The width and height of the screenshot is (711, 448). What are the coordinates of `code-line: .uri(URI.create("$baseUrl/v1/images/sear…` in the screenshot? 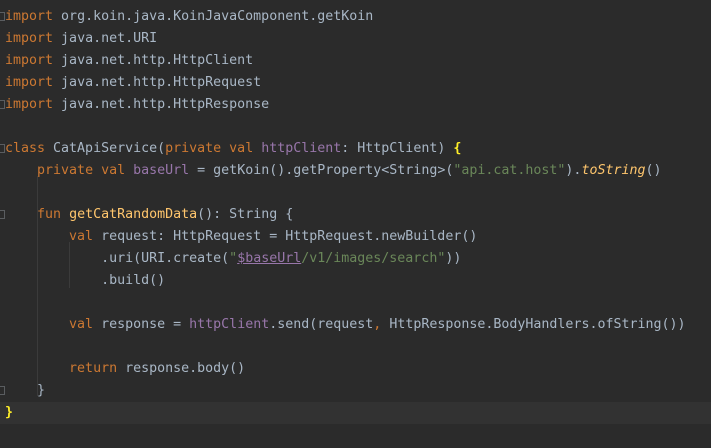 It's located at (355, 259).